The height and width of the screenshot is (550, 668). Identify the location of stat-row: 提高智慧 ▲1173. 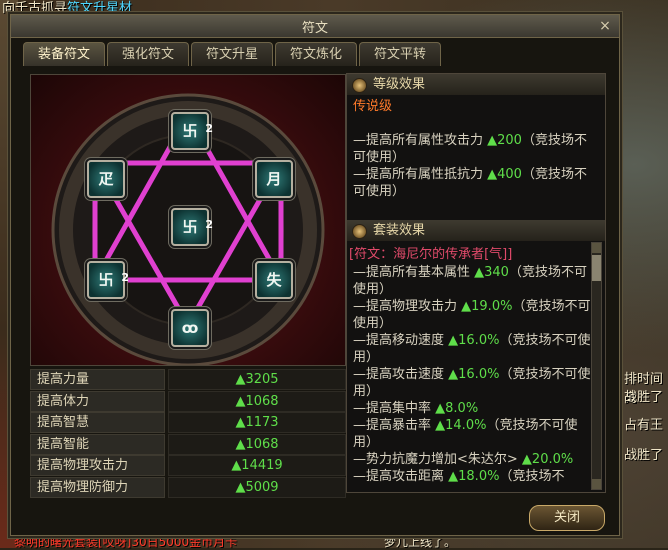
(188, 422).